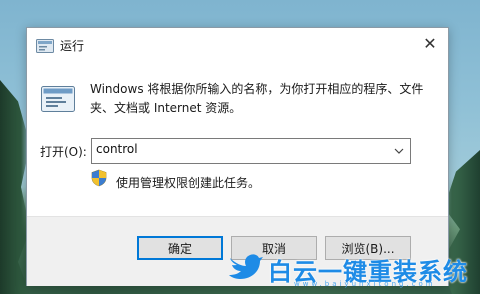 This screenshot has height=294, width=480. I want to click on uac-shield-icon, so click(99, 180).